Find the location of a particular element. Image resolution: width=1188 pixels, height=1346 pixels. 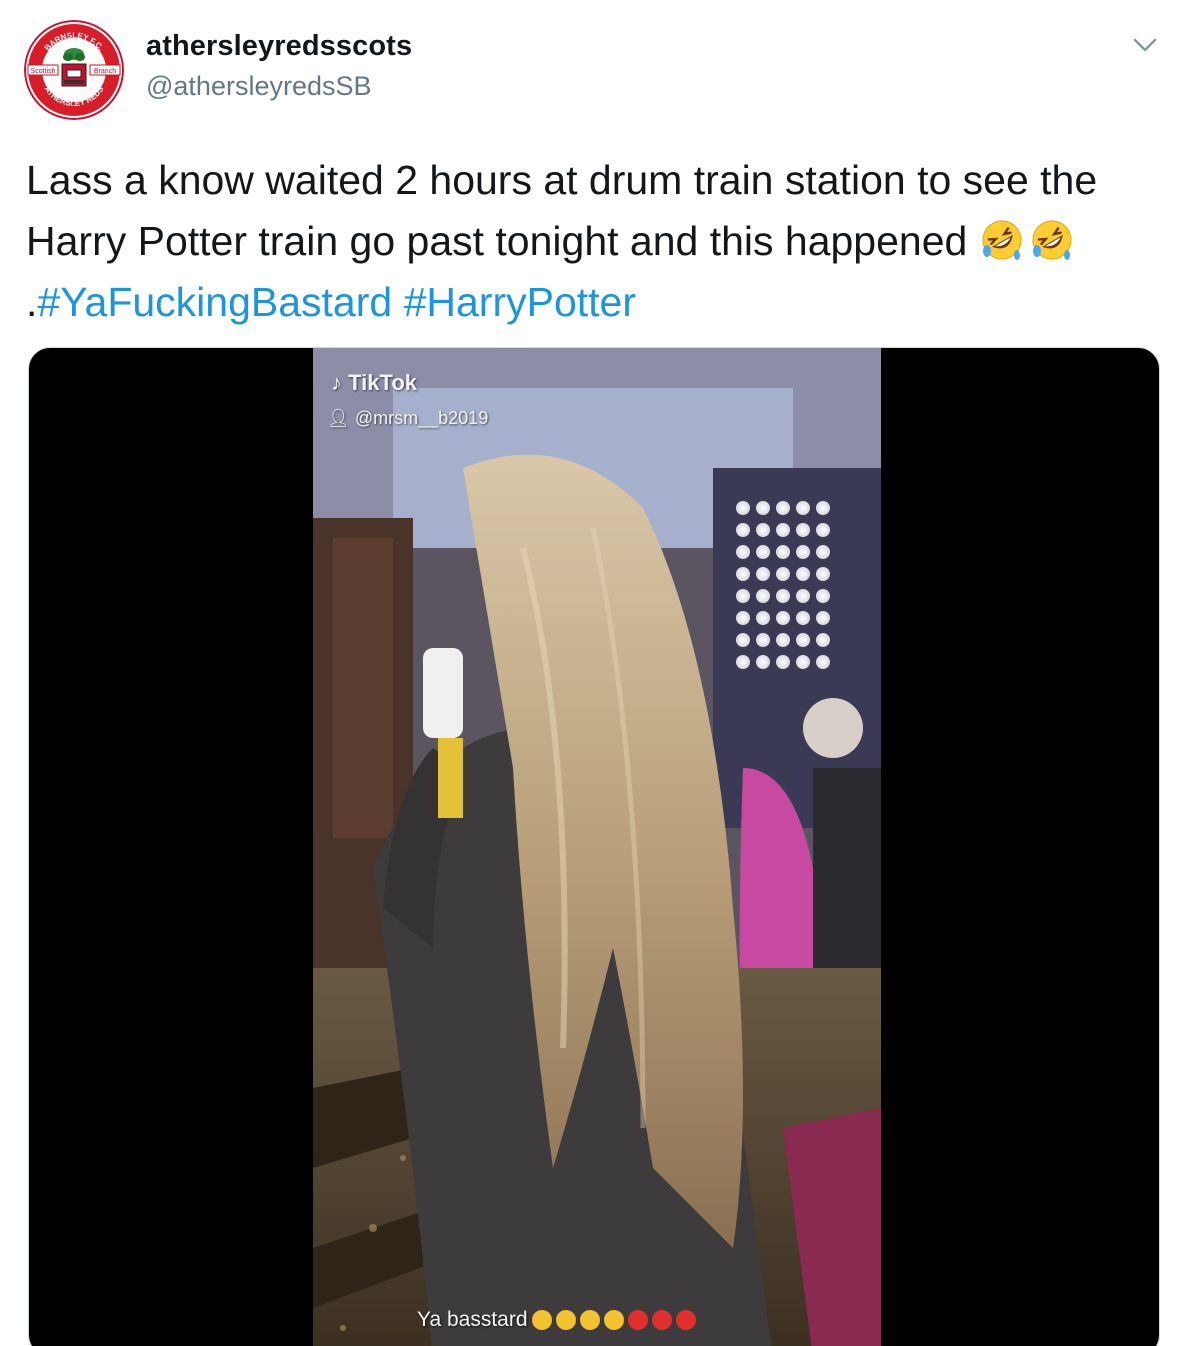

tiktok-note-icon: ♪ is located at coordinates (336, 382).